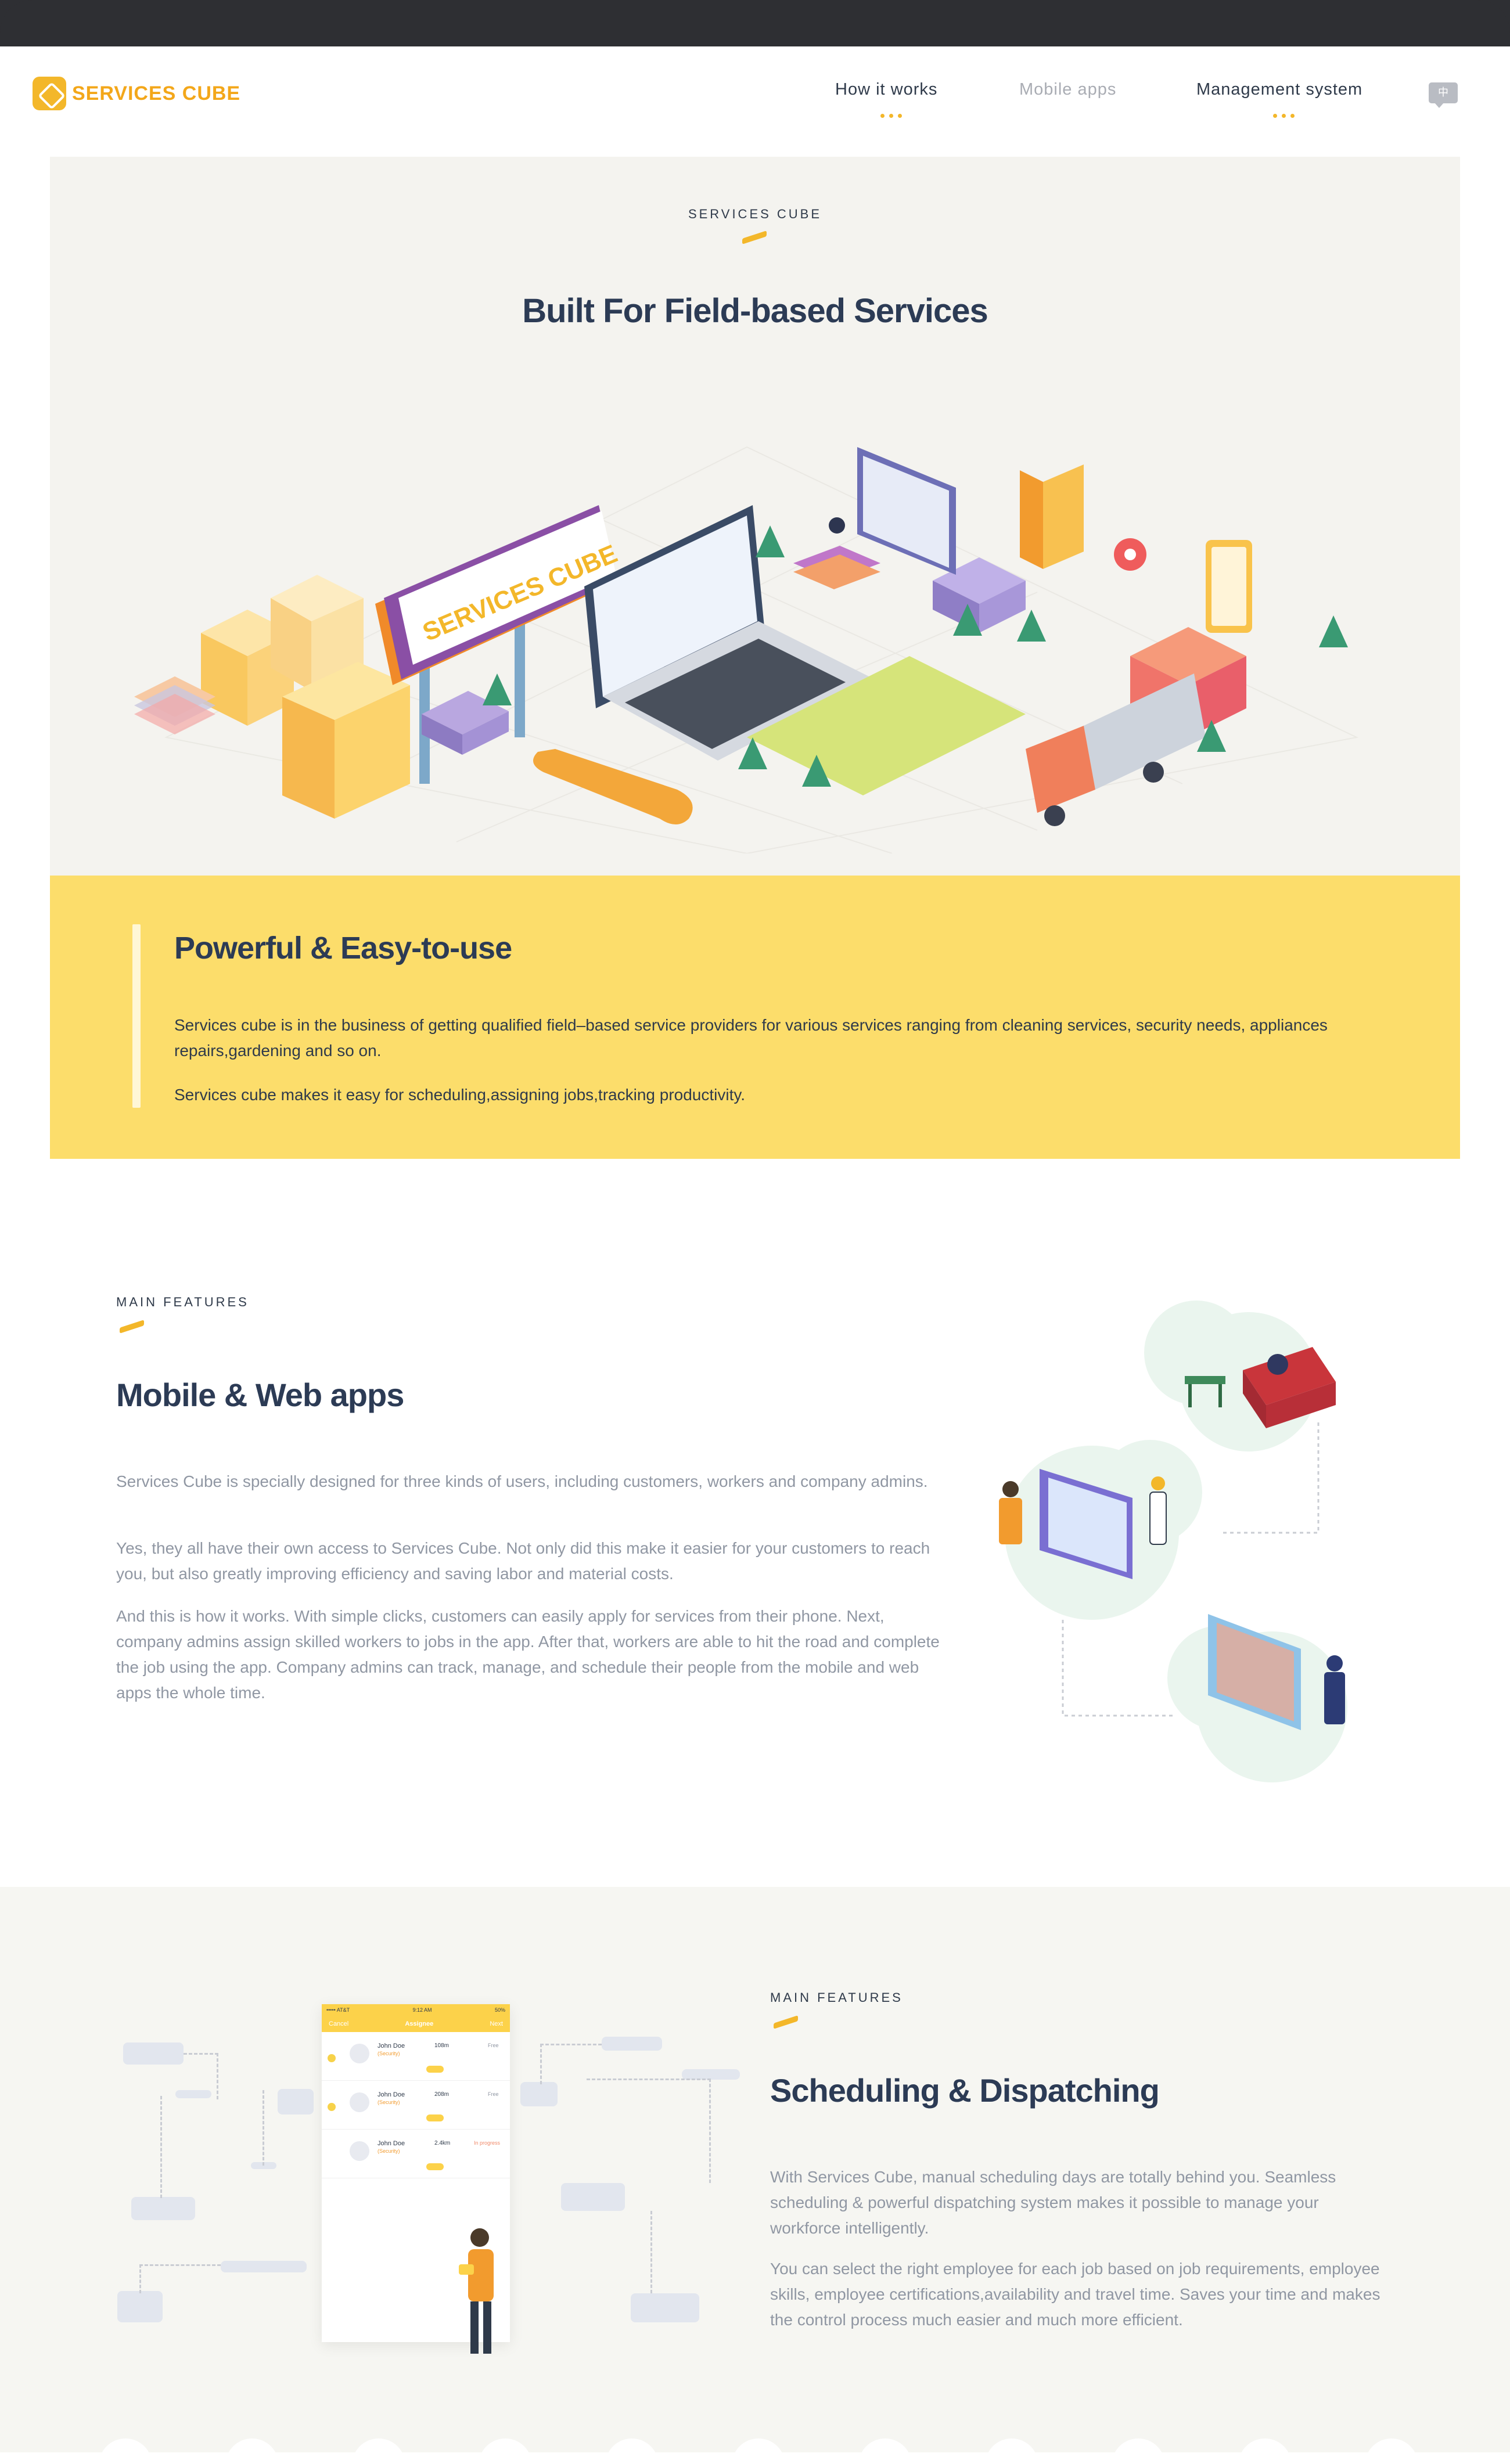 This screenshot has width=1510, height=2464. What do you see at coordinates (260, 1395) in the screenshot?
I see `feature-title: Mobile & Web apps` at bounding box center [260, 1395].